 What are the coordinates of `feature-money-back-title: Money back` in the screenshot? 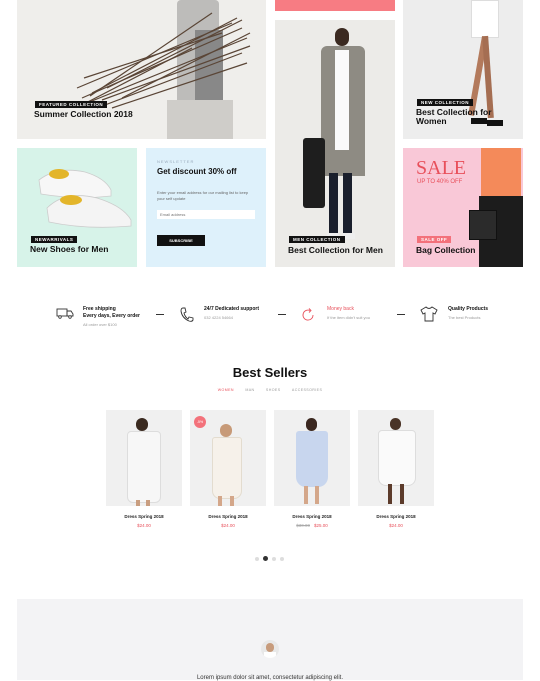 It's located at (340, 309).